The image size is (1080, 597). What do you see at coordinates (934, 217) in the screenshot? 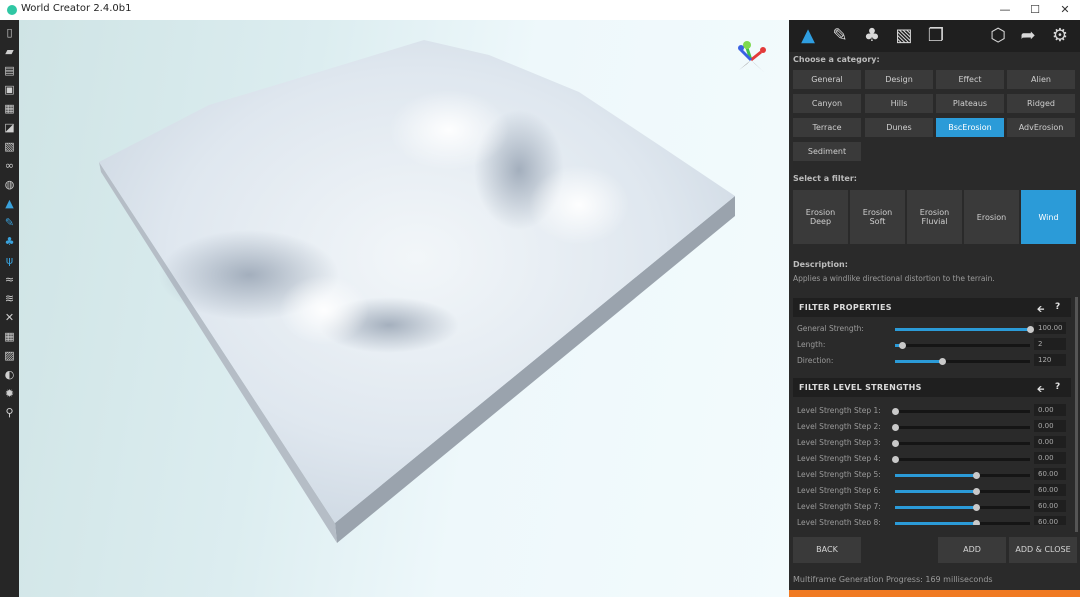
I see `filter-erosion-fluvial: Erosion Fluvial` at bounding box center [934, 217].